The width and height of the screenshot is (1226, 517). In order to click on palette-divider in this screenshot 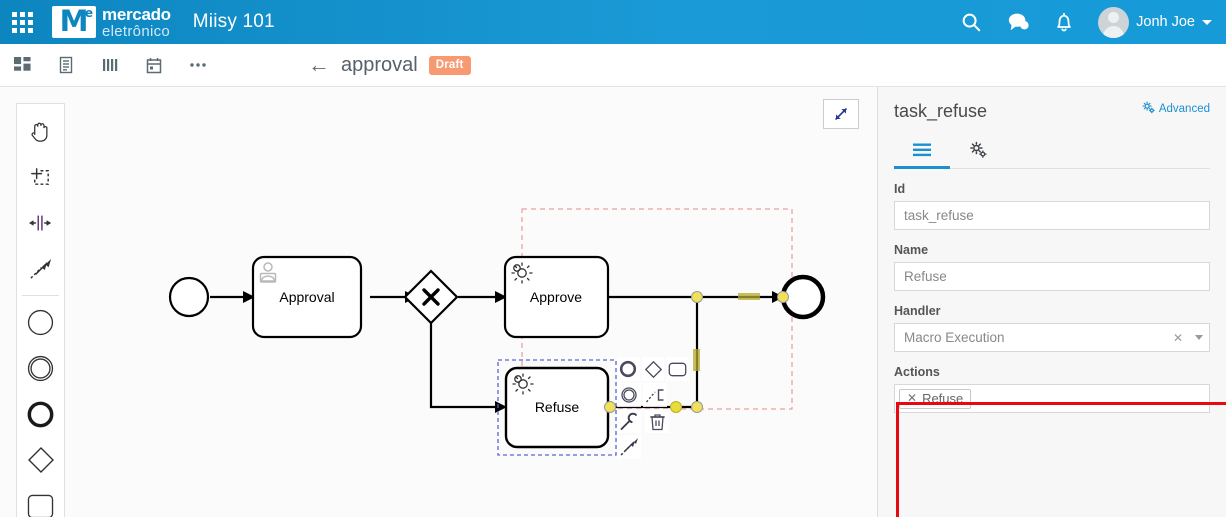, I will do `click(40, 295)`.